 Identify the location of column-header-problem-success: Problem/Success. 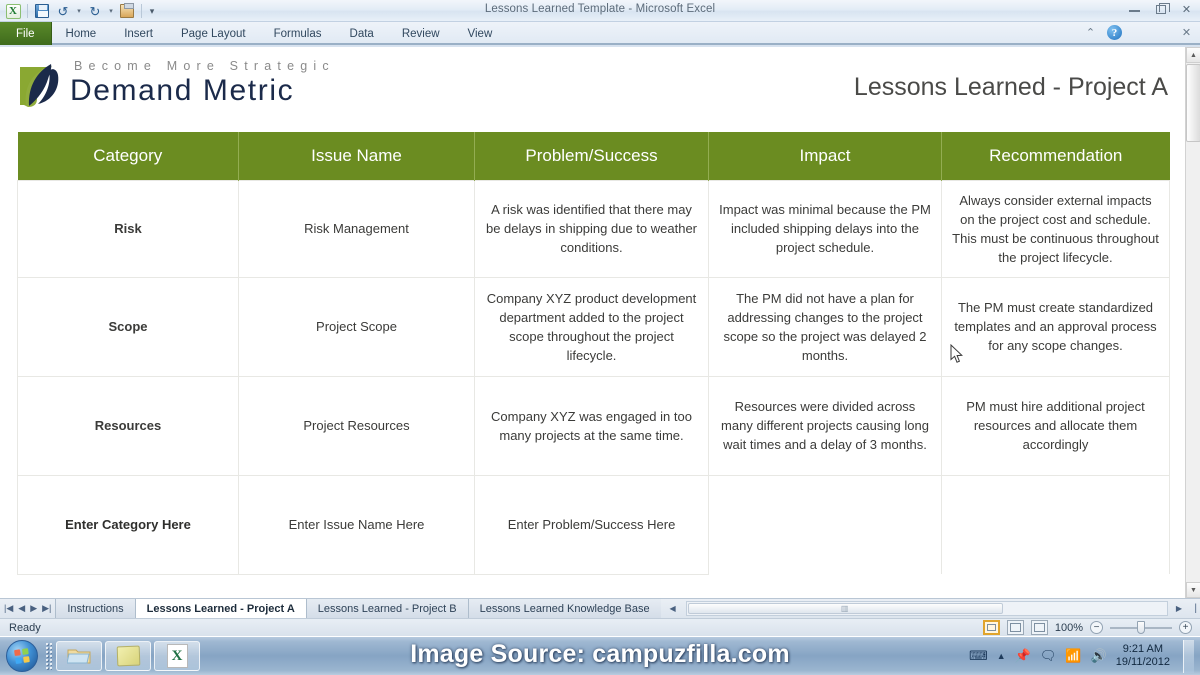
(591, 156).